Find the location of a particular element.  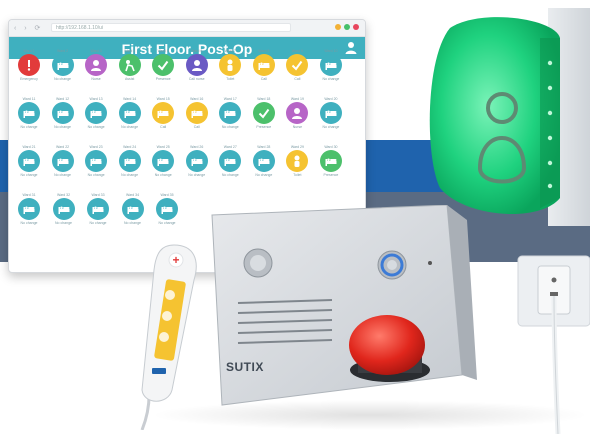

ward-tile: Ward 35 No change is located at coordinates (167, 216).